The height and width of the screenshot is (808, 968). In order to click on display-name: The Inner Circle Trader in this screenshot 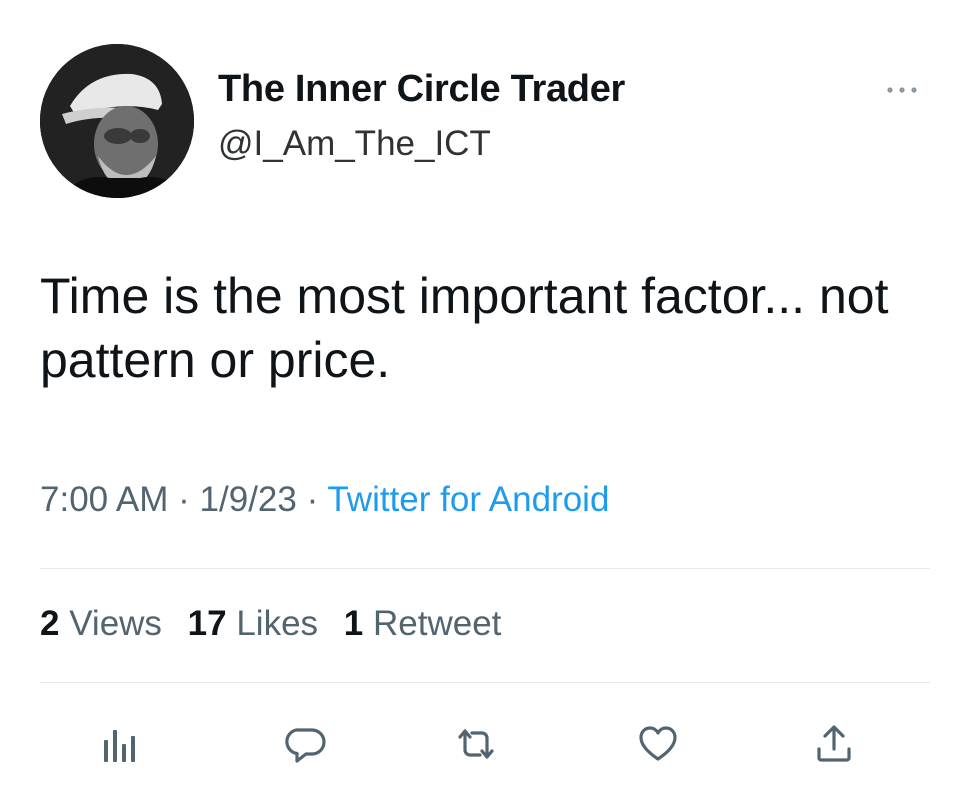, I will do `click(421, 89)`.